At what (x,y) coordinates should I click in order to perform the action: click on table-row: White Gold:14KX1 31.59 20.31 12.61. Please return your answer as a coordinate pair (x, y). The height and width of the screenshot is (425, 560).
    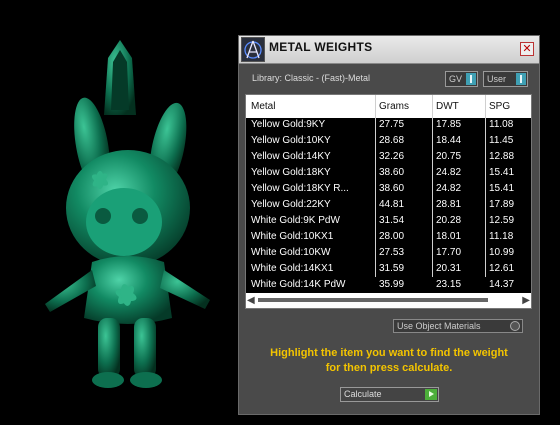
    Looking at the image, I should click on (388, 270).